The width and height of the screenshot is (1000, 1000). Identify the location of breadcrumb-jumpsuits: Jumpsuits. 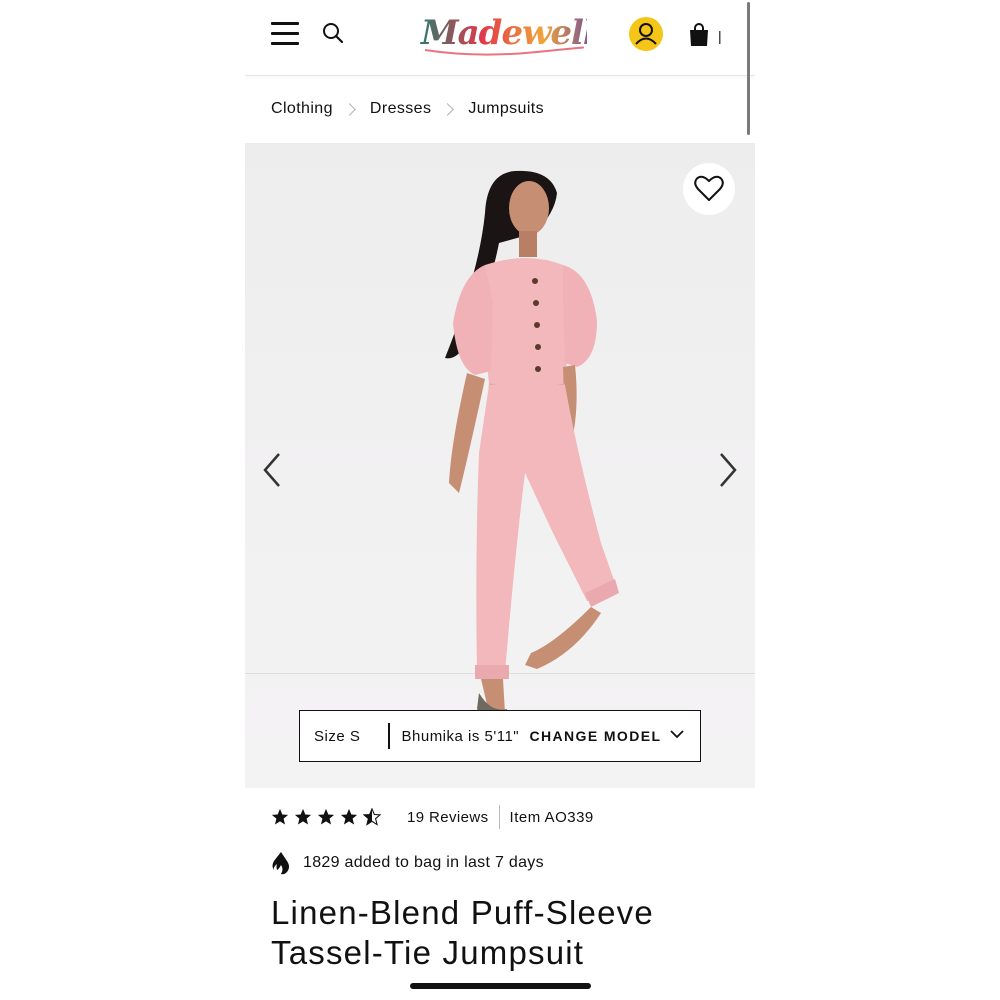
(506, 109).